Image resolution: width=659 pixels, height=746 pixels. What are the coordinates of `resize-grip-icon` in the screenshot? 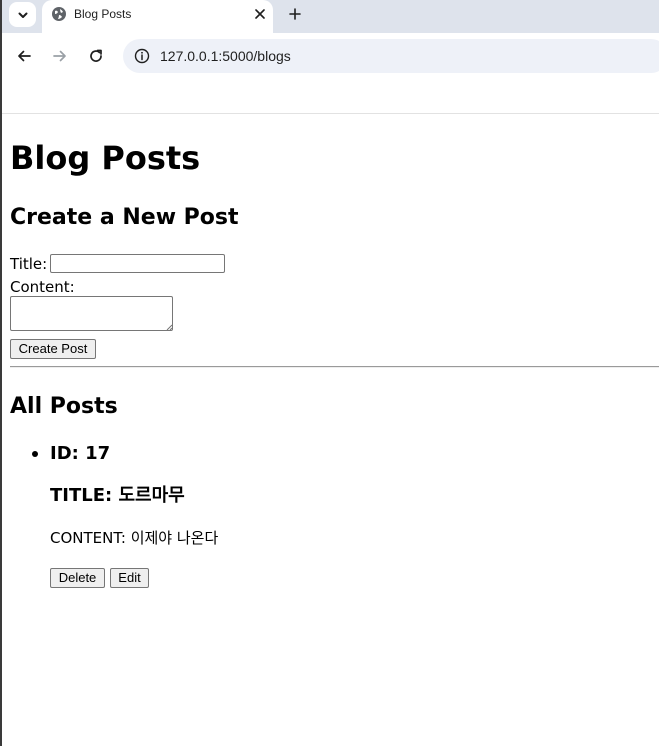 It's located at (169, 327).